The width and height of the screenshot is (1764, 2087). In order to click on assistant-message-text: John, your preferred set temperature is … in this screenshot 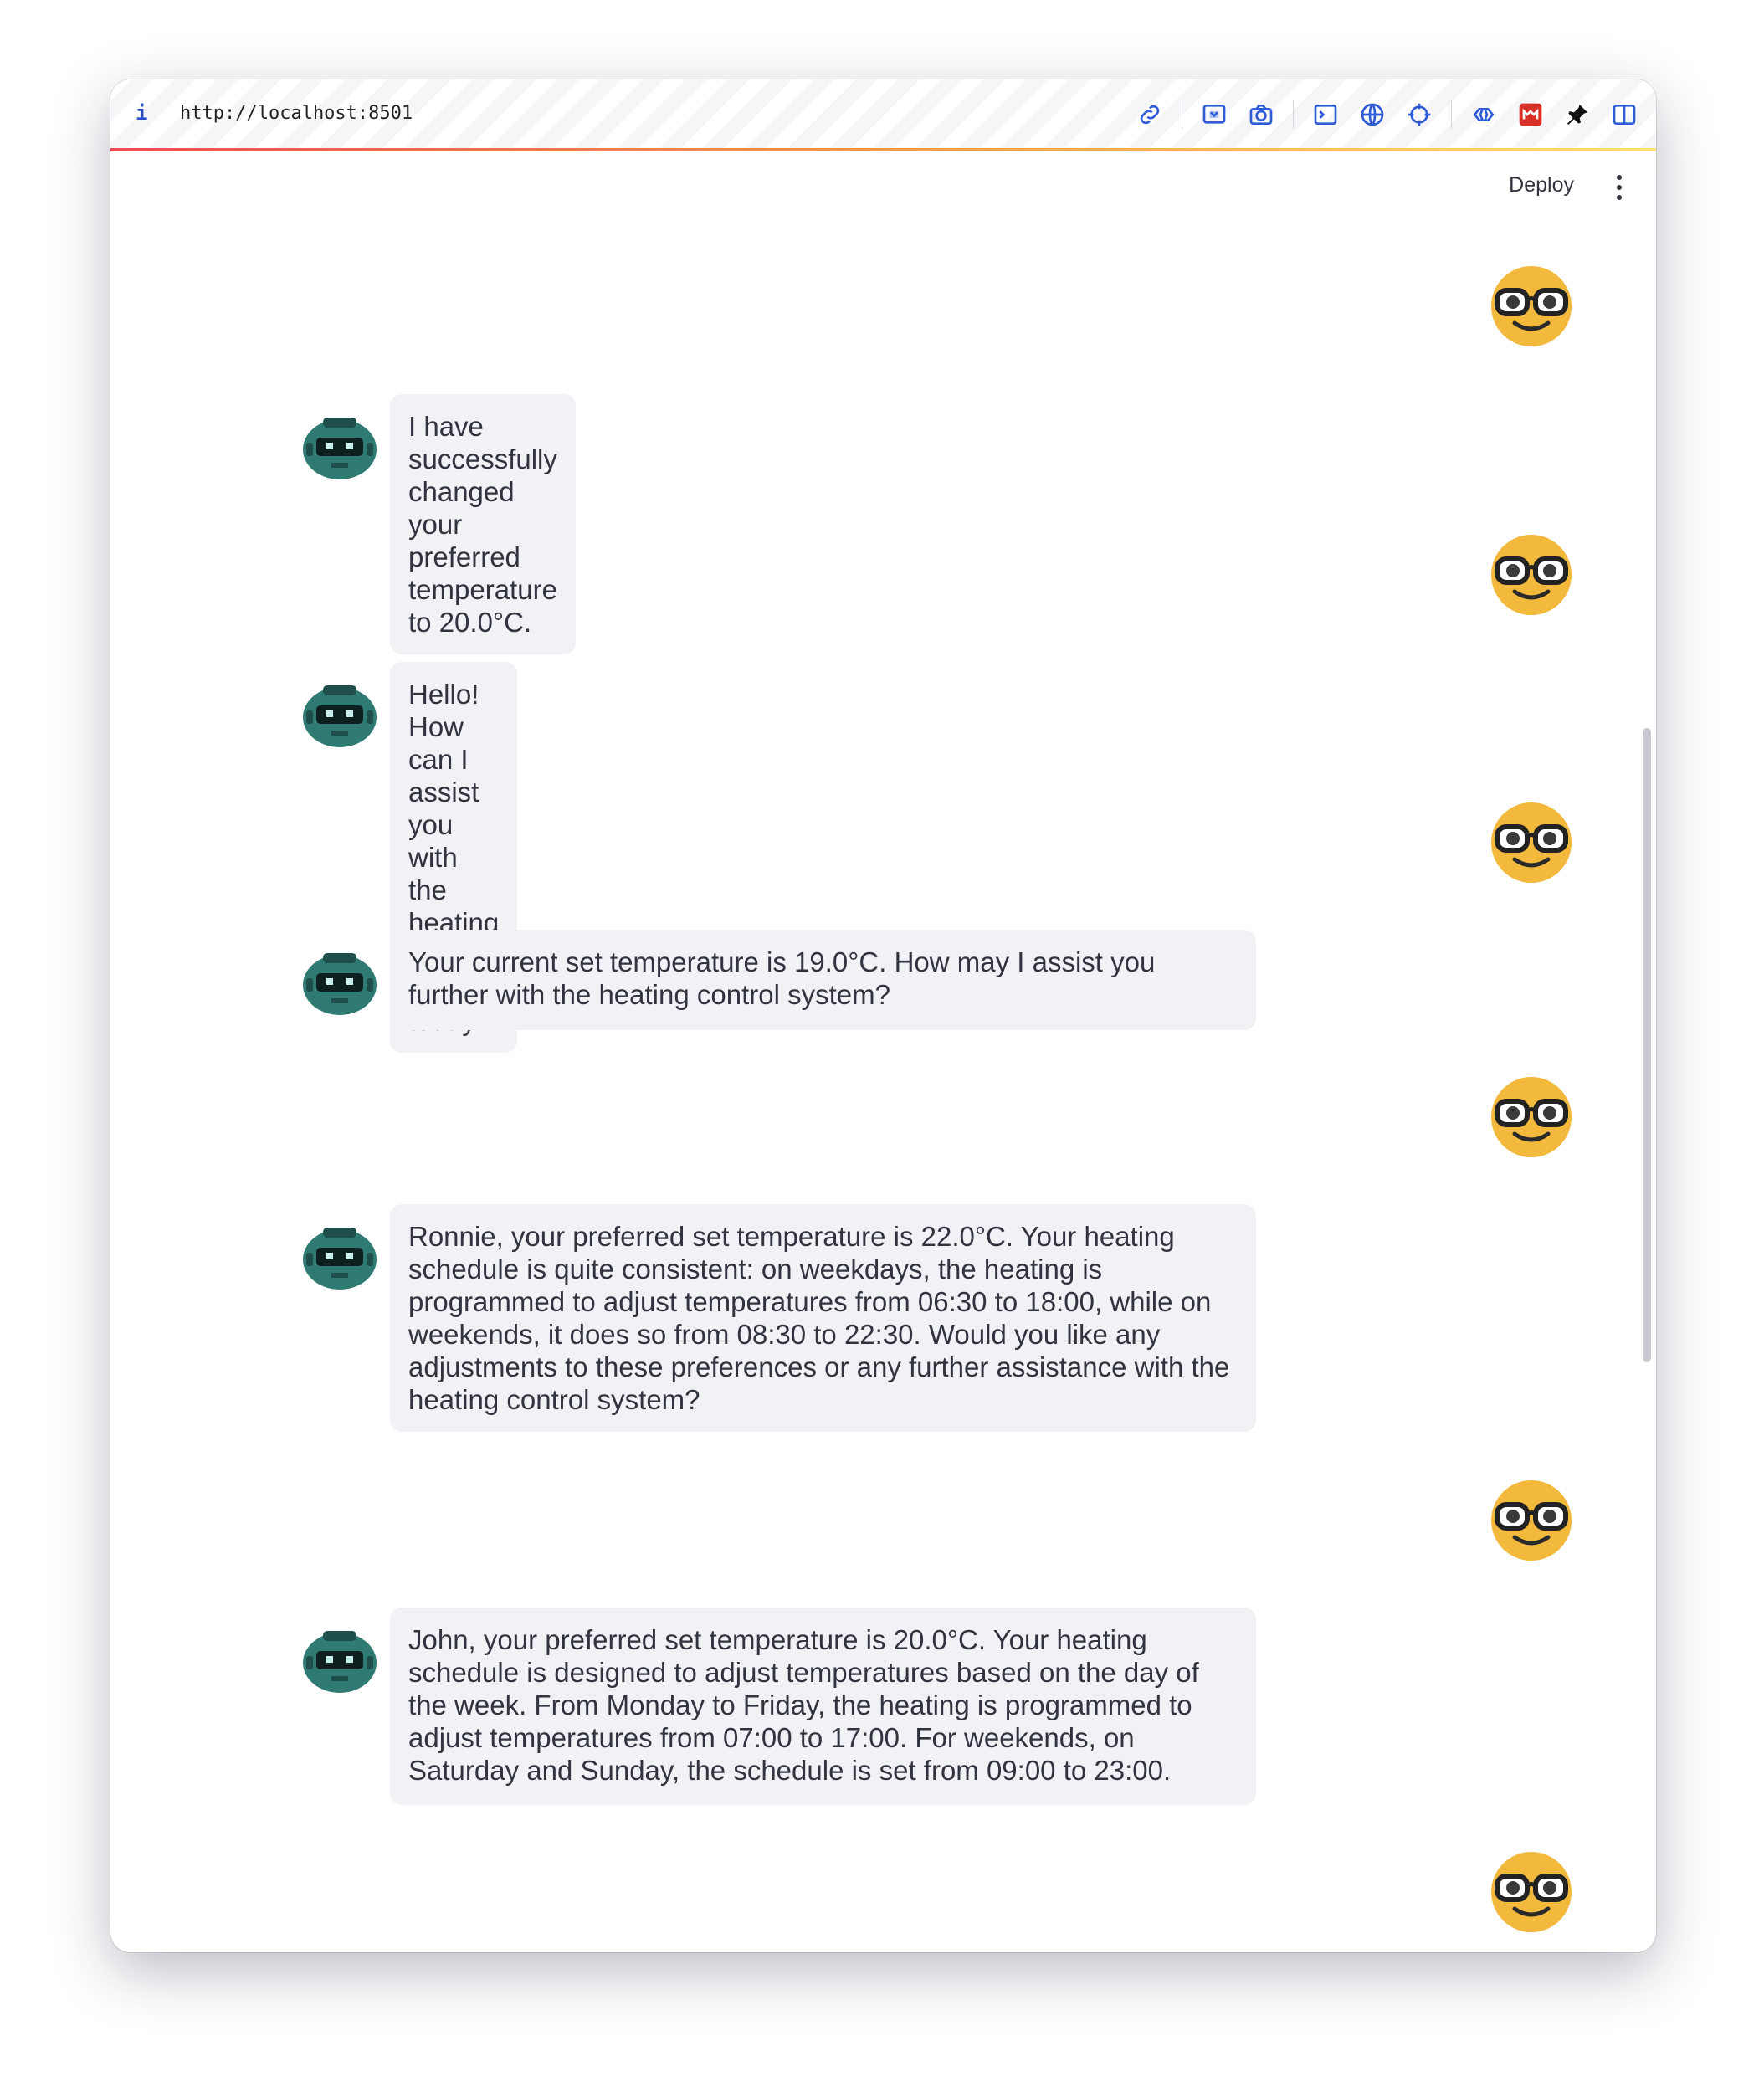, I will do `click(823, 1707)`.